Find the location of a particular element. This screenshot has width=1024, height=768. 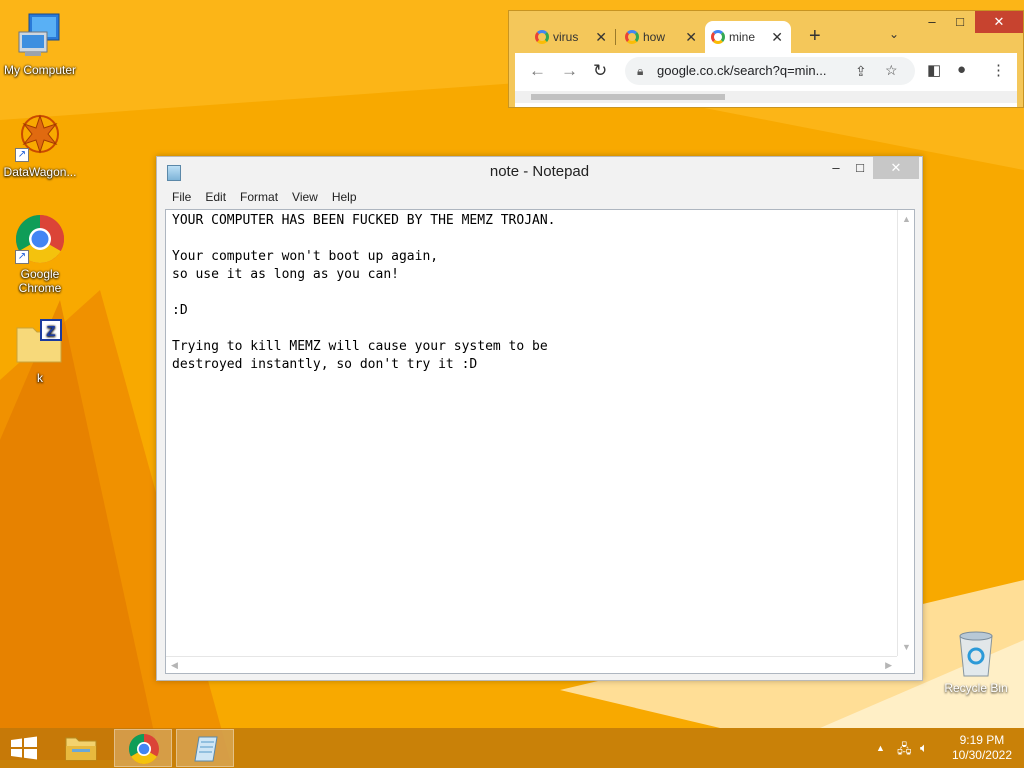

recycle-bin-label: Recycle Bin is located at coordinates (976, 688).